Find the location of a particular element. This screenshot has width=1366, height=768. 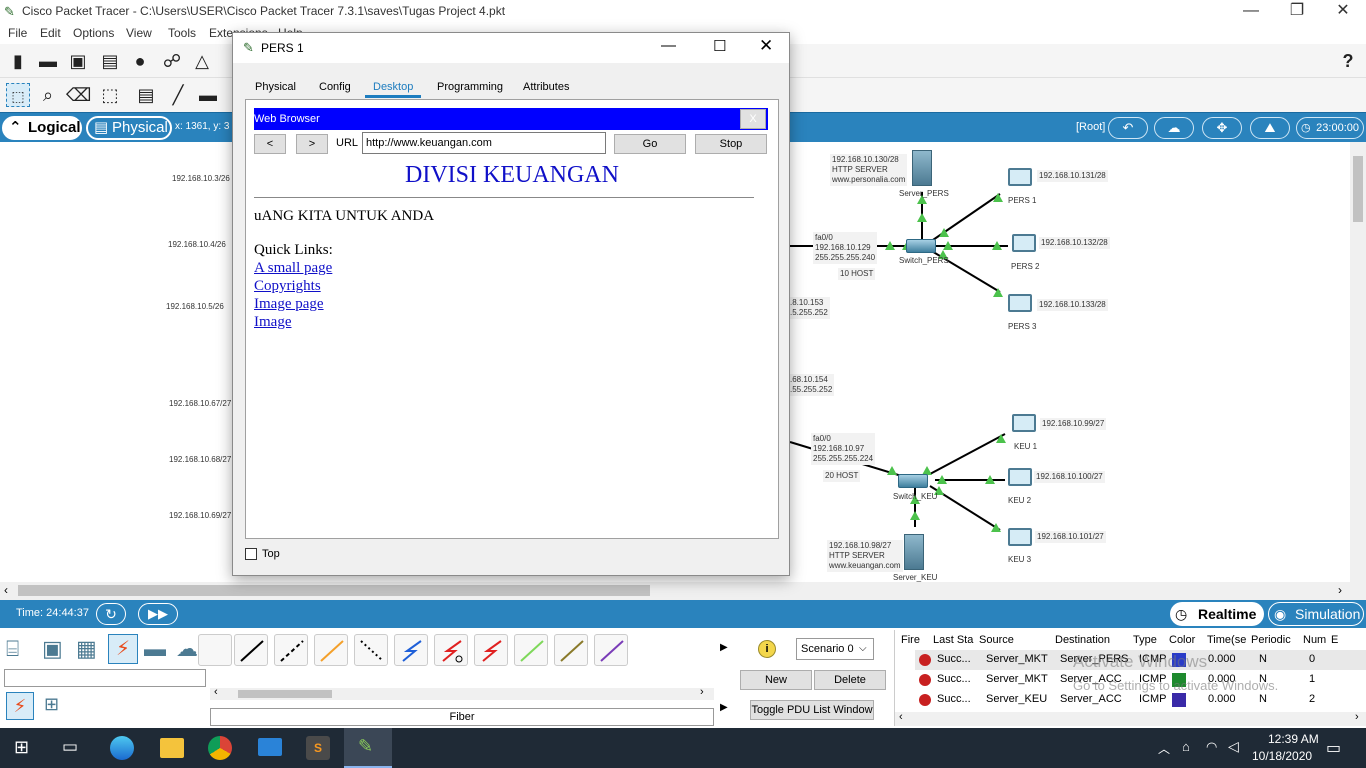

packet-tracer-taskbar-button: ✎ is located at coordinates (368, 748).